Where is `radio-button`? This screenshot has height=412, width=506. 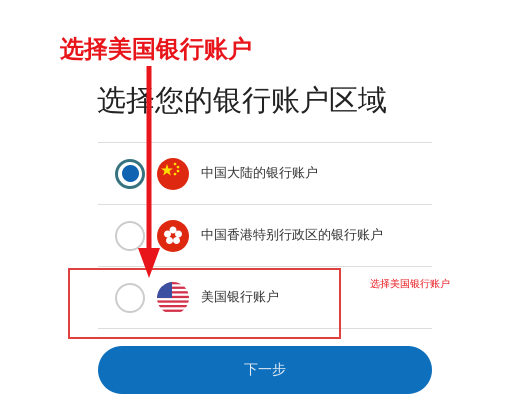 radio-button is located at coordinates (130, 173).